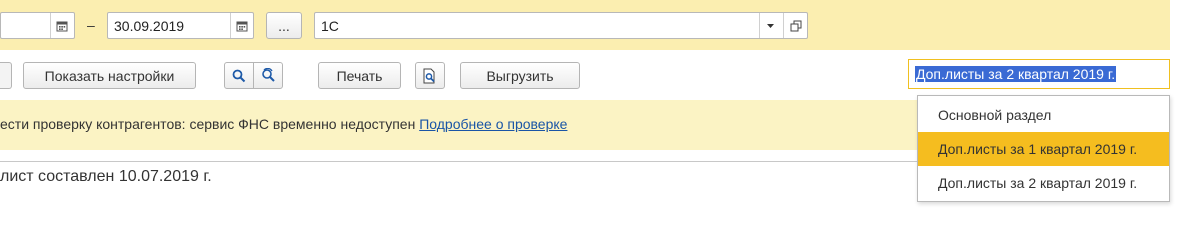  I want to click on dropdown-option-q1-2019: Доп.листы за 1 квартал 2019 г., so click(1043, 149).